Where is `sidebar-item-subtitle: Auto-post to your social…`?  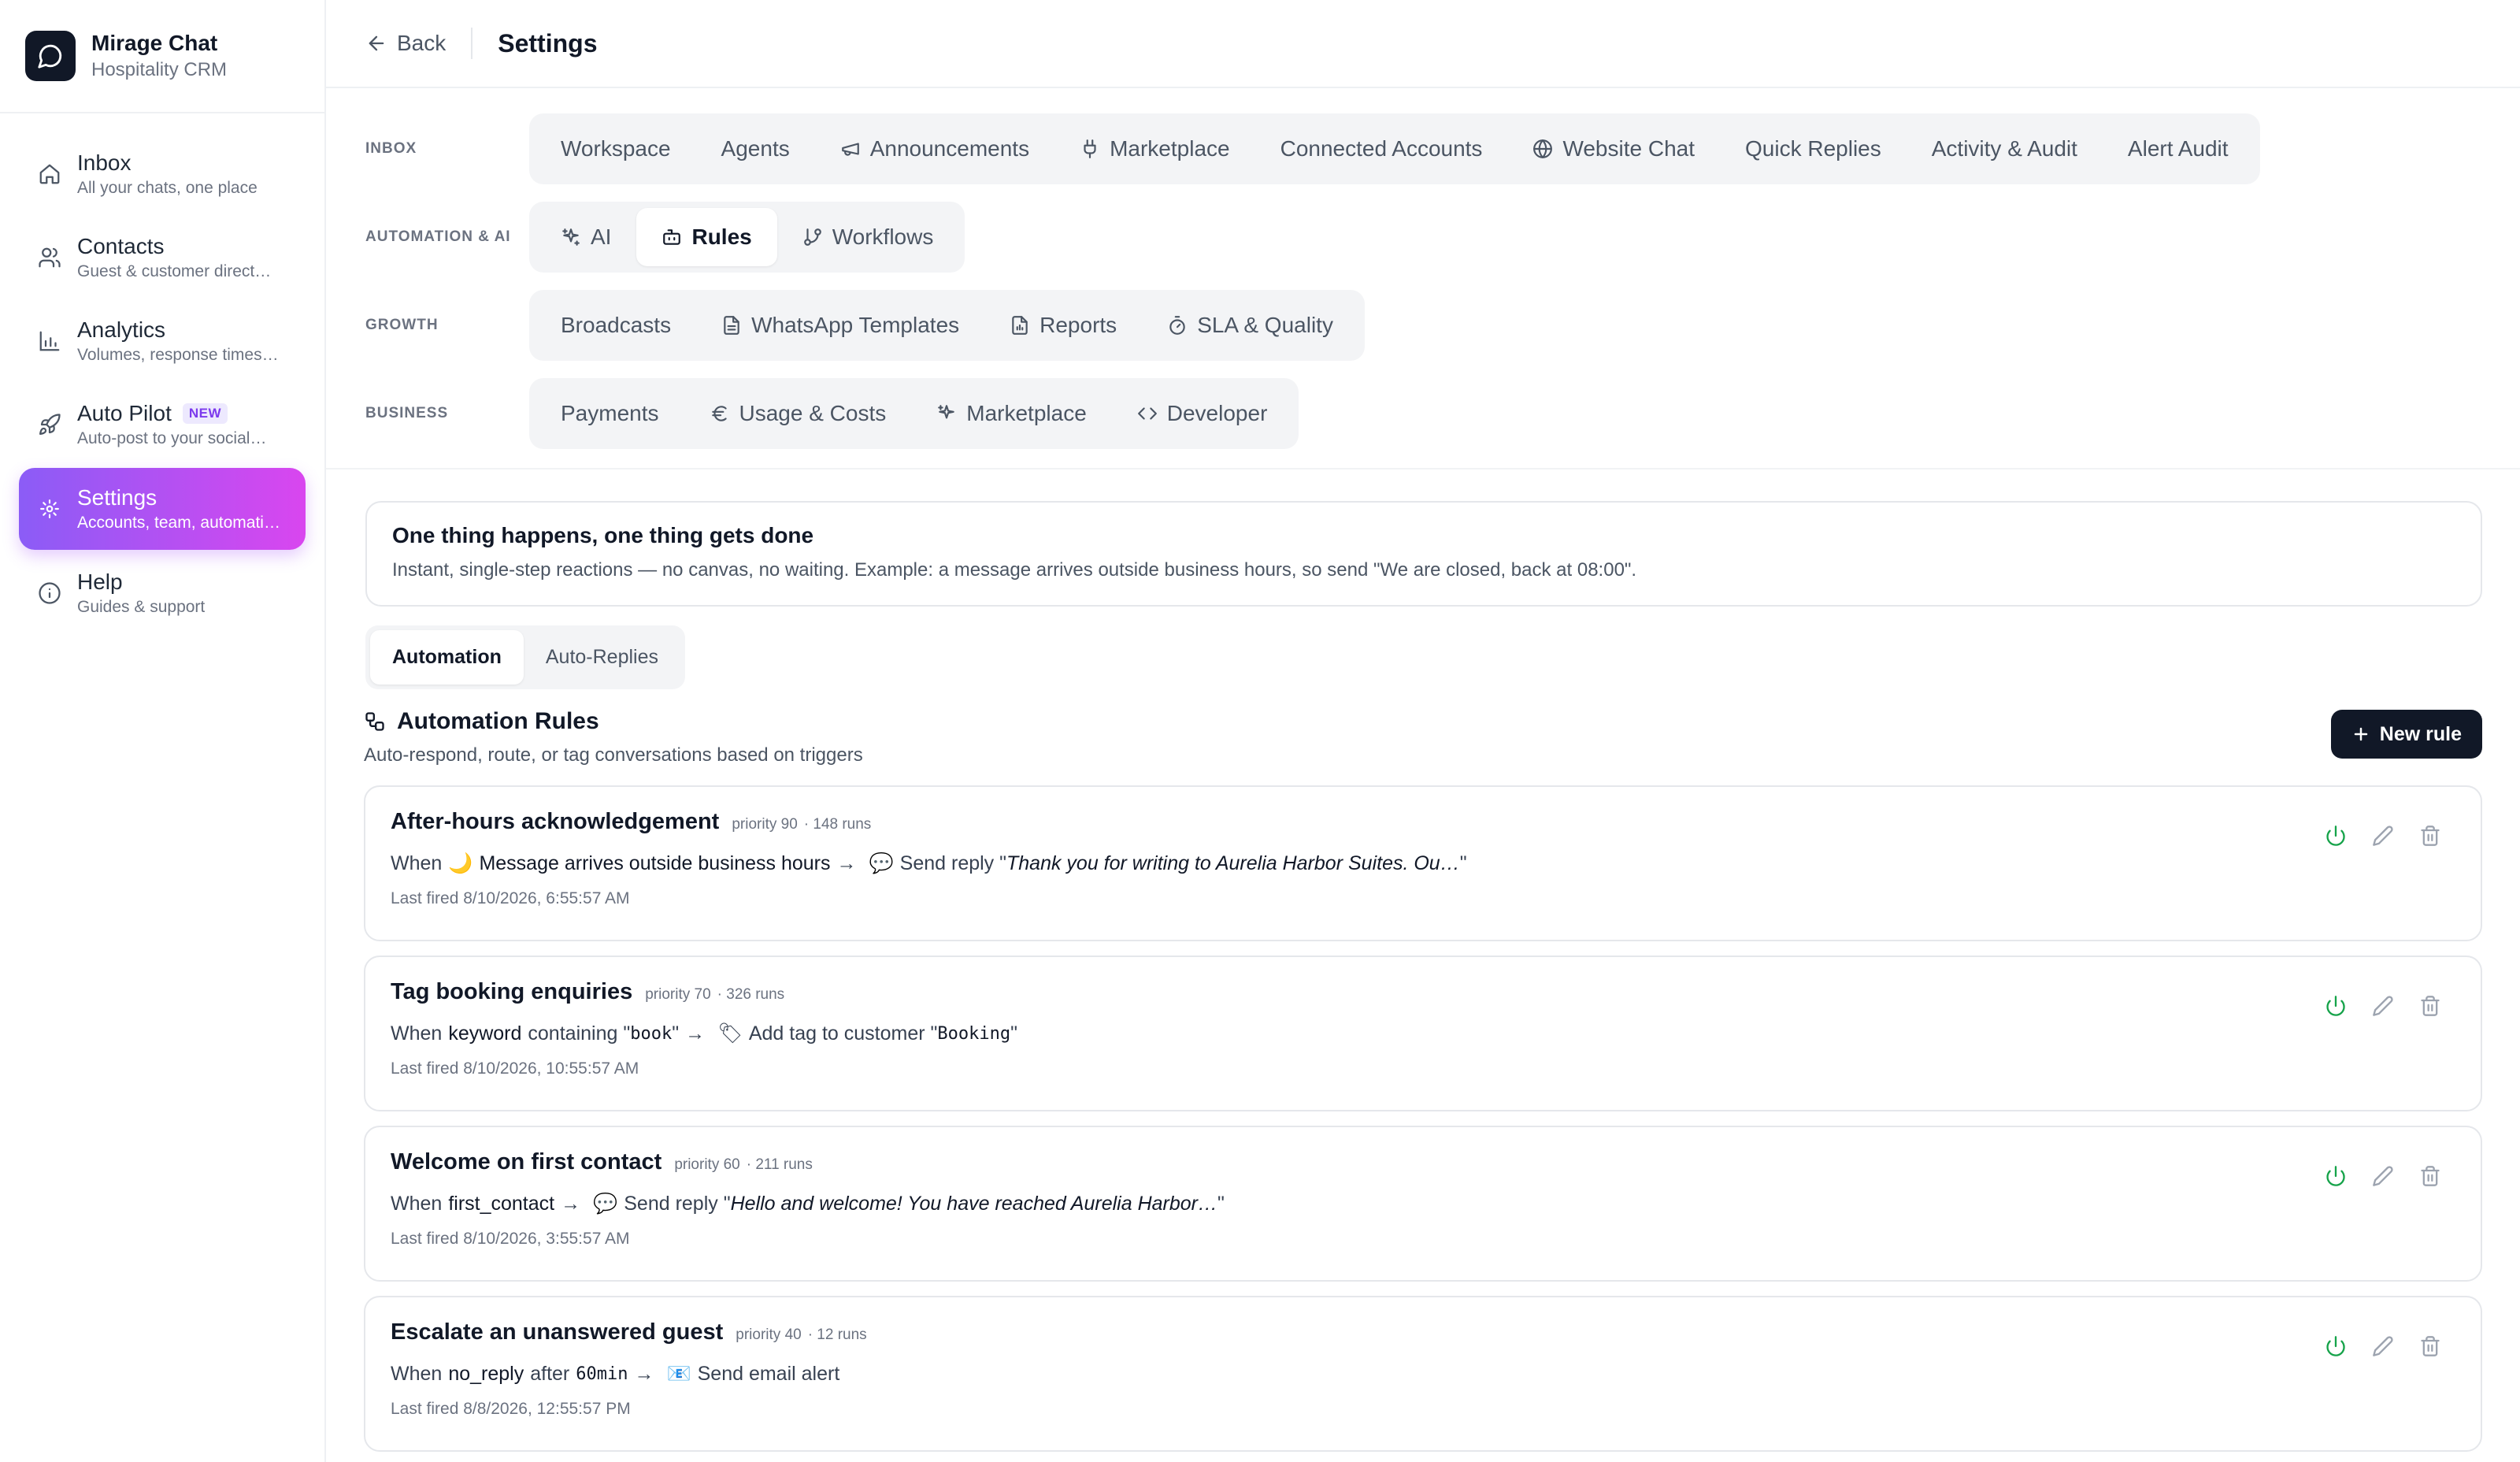 sidebar-item-subtitle: Auto-post to your social… is located at coordinates (172, 438).